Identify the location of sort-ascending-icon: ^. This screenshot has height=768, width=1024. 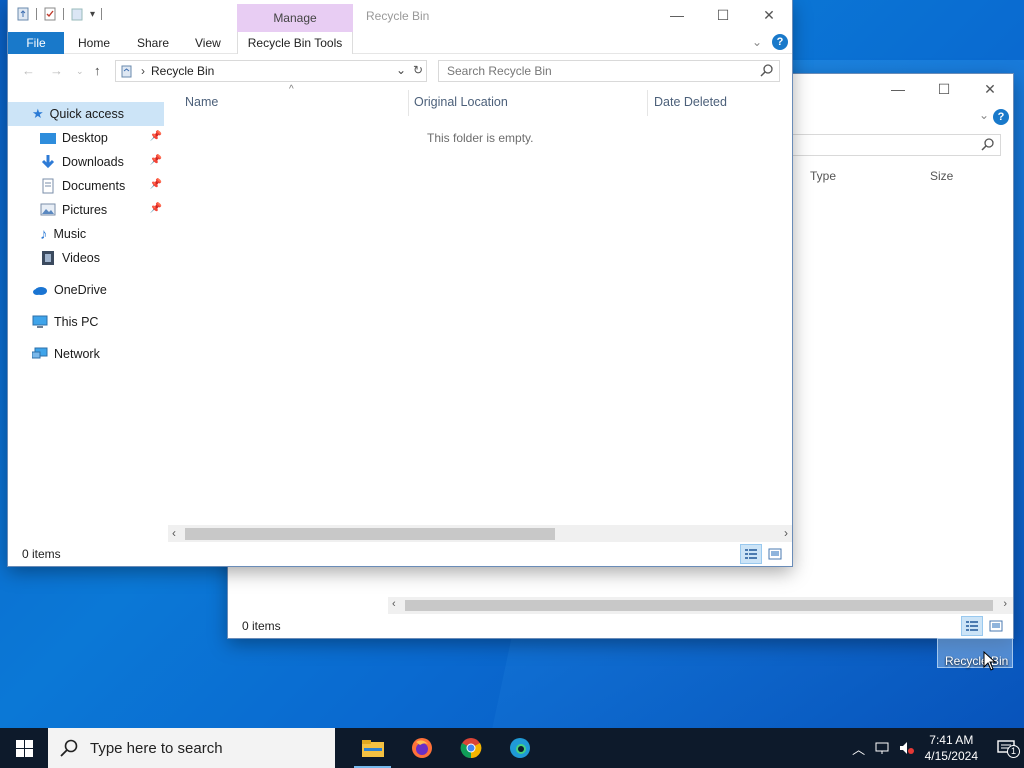
(291, 89).